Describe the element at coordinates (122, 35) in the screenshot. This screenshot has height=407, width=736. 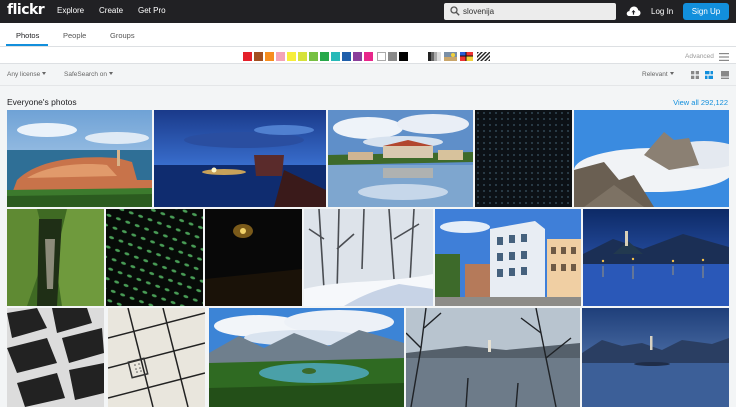
I see `tab-groups: Groups` at that location.